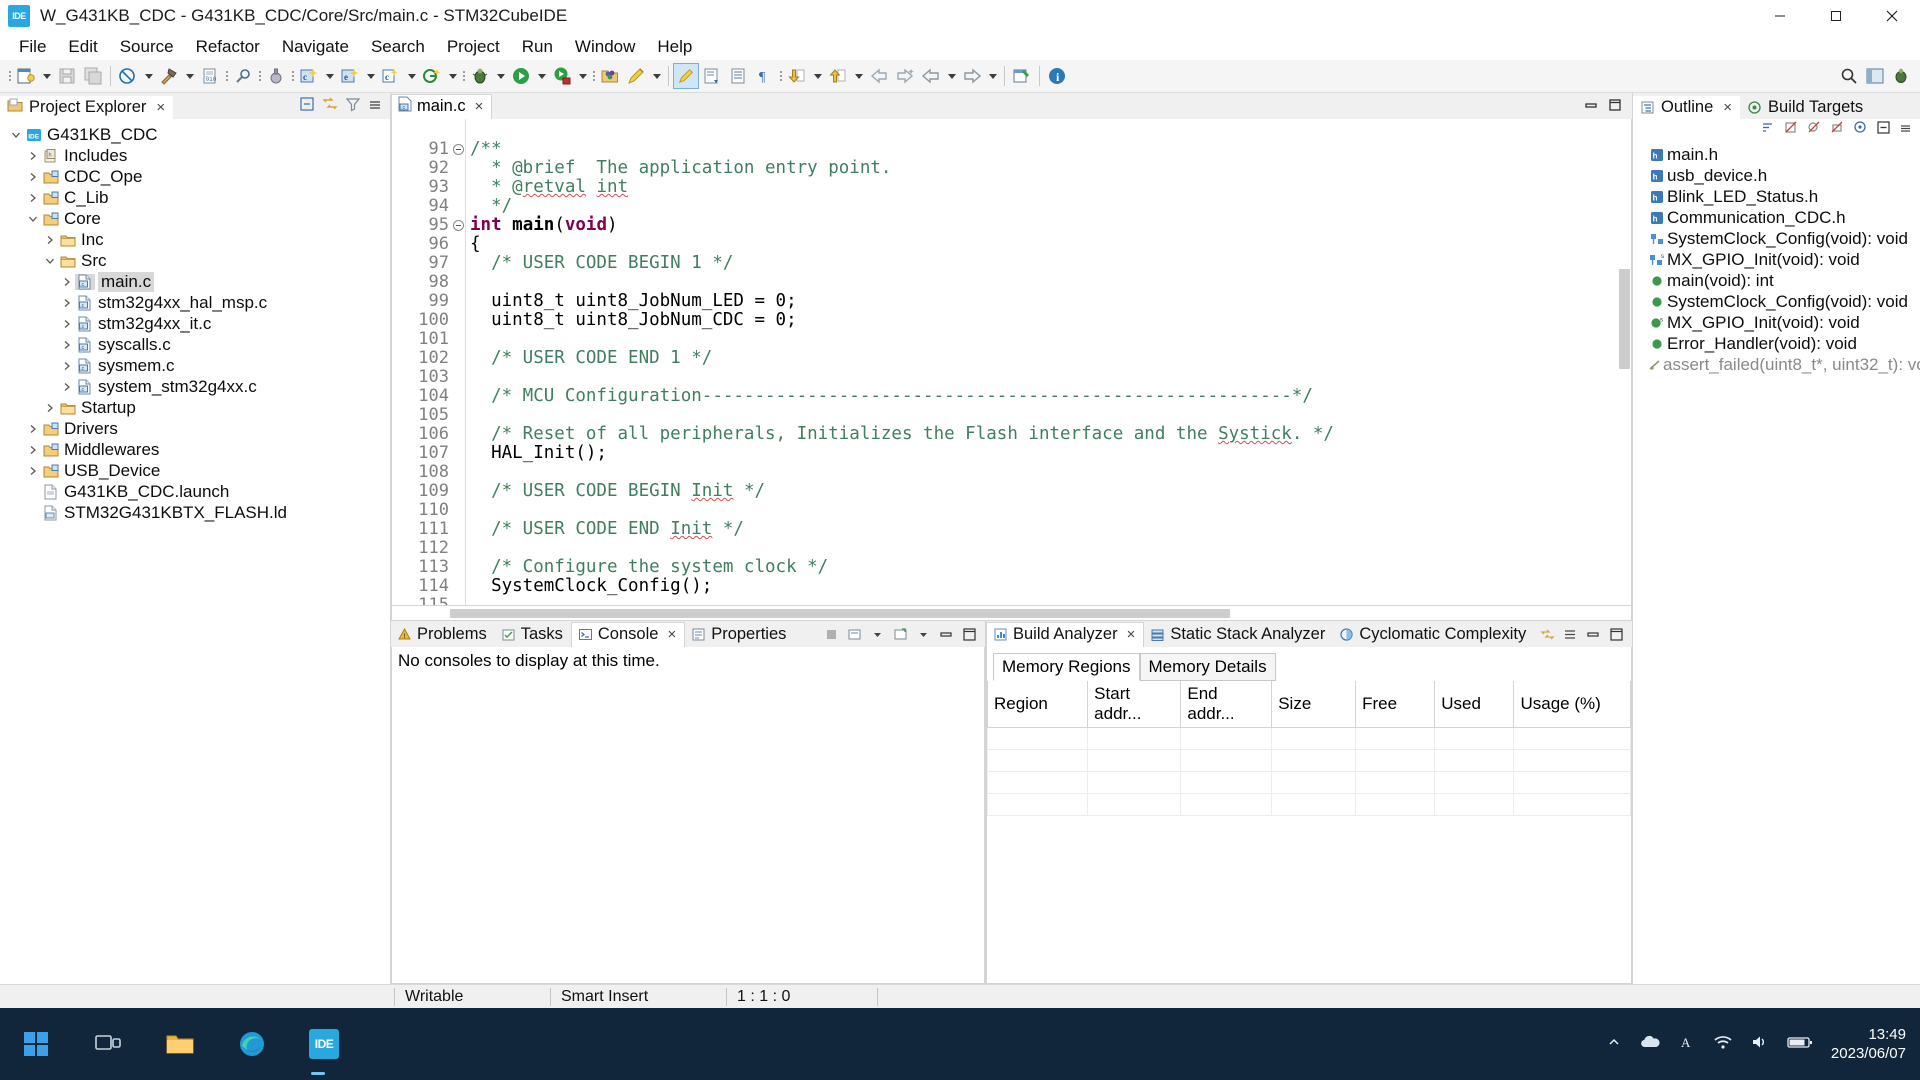 Image resolution: width=1920 pixels, height=1080 pixels. What do you see at coordinates (858, 76) in the screenshot?
I see `prev-annotation-dropdown-icon` at bounding box center [858, 76].